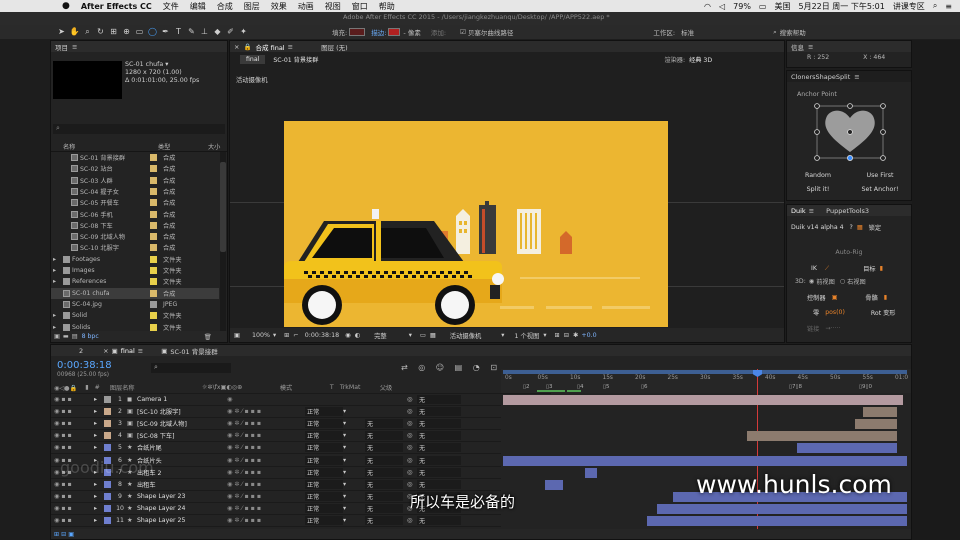 The height and width of the screenshot is (540, 960). Describe the element at coordinates (850, 132) in the screenshot. I see `anchor-grid` at that location.